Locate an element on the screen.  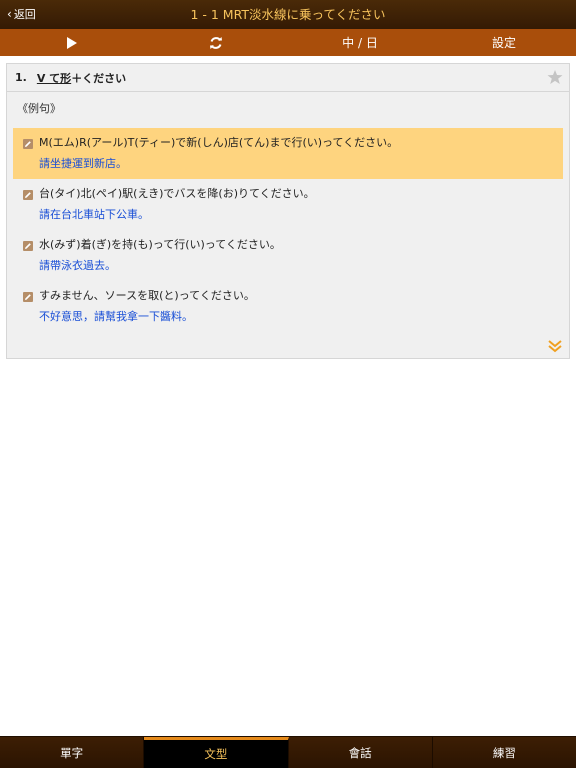
example-item: すみません、ソースを取(と)ってください。 不好意思，請幫我拿一下醬料。 is located at coordinates (288, 306).